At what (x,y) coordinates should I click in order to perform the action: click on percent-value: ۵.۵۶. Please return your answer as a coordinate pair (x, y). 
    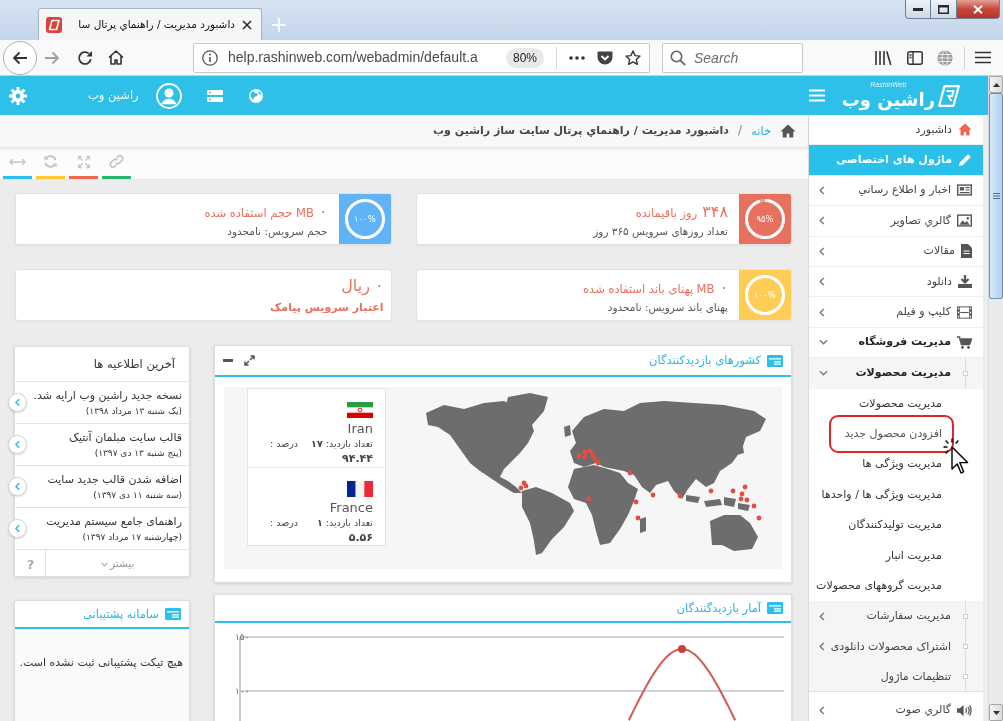
    Looking at the image, I should click on (360, 538).